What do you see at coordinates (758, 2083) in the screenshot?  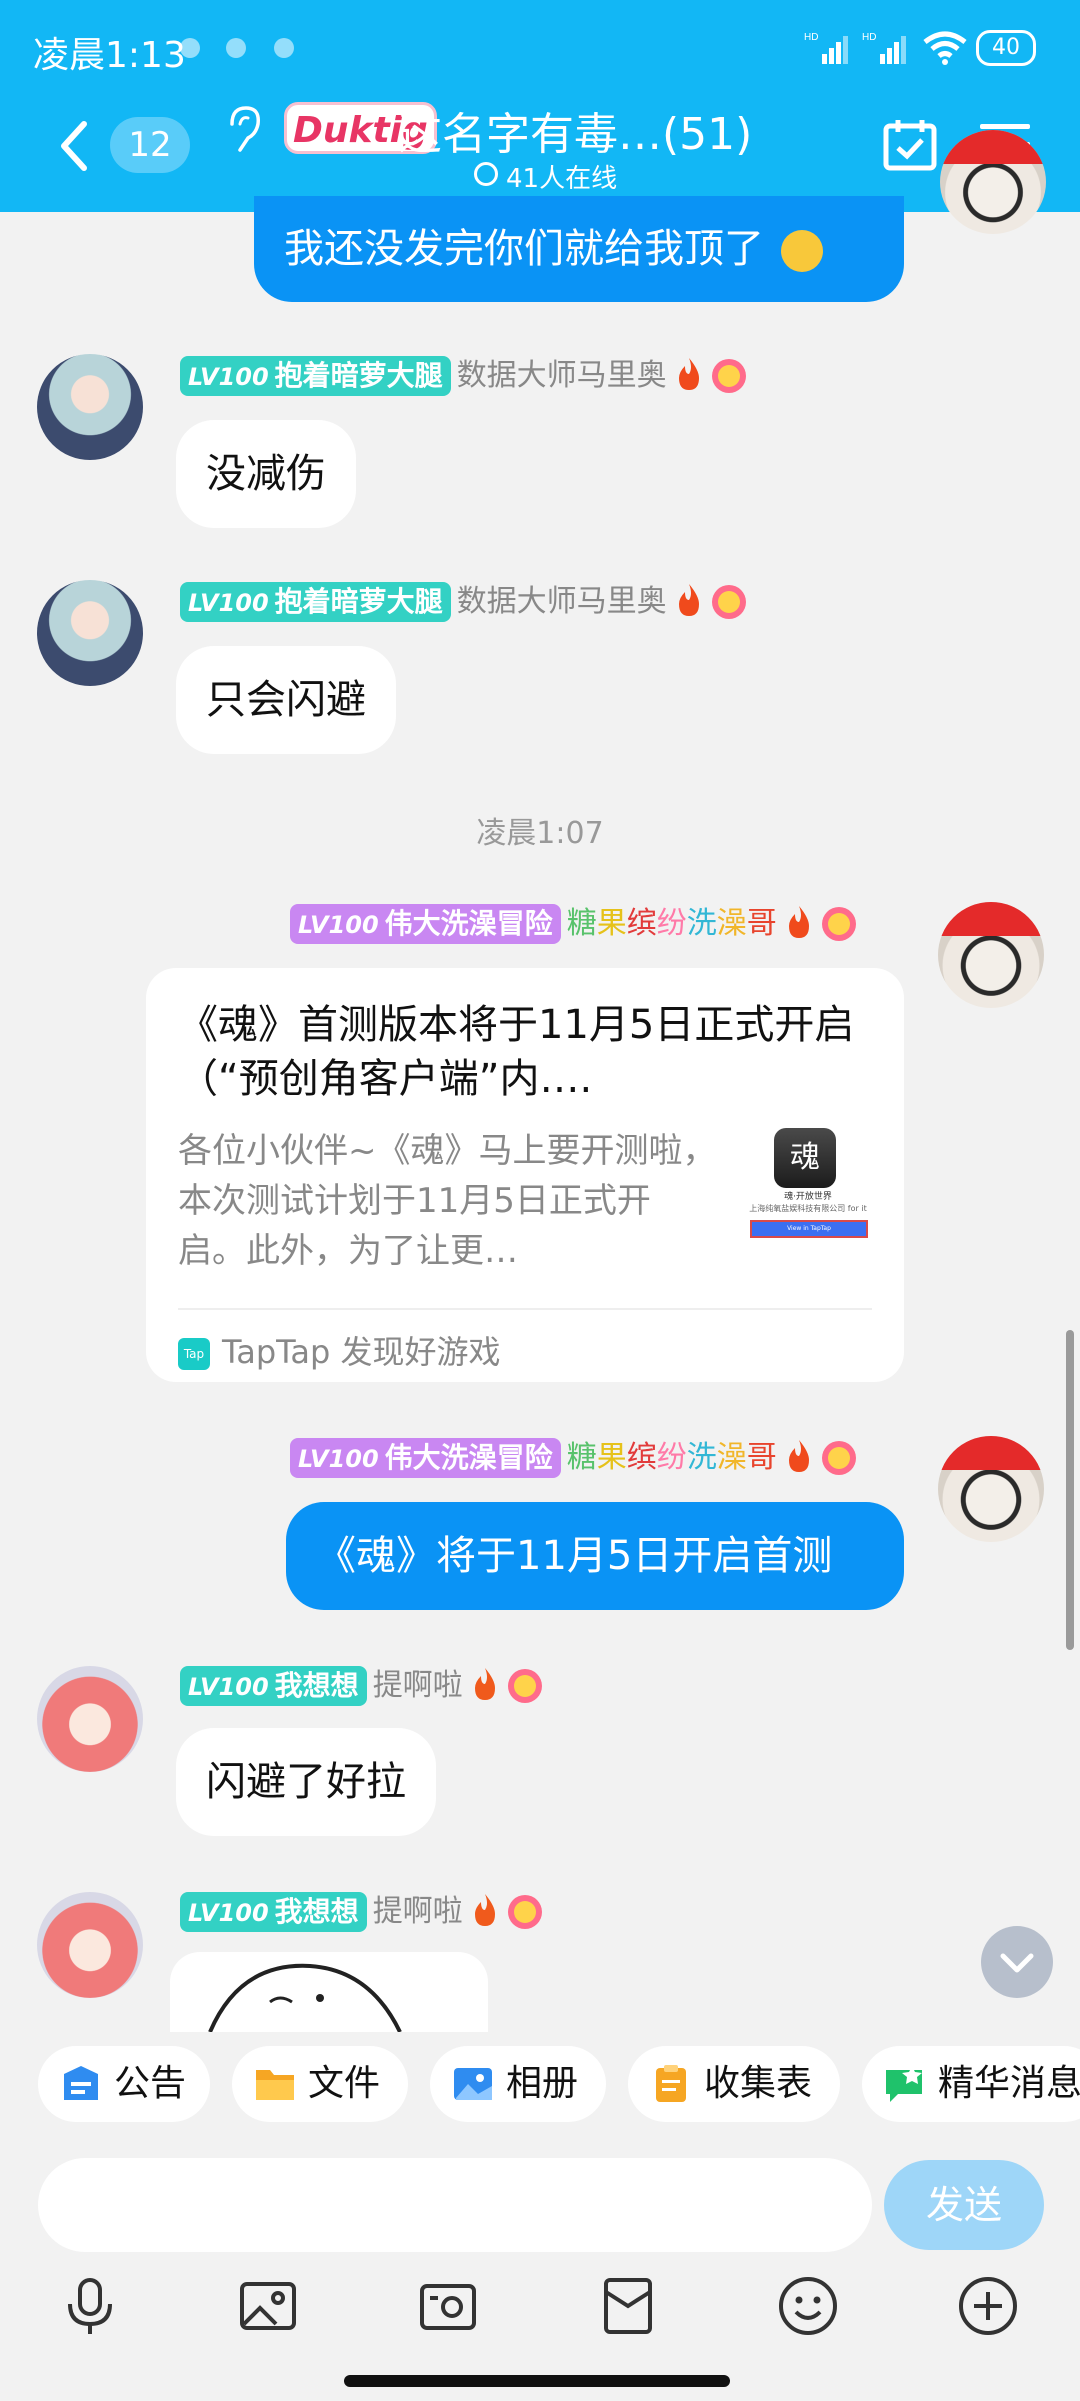 I see `chip-label: 收集表` at bounding box center [758, 2083].